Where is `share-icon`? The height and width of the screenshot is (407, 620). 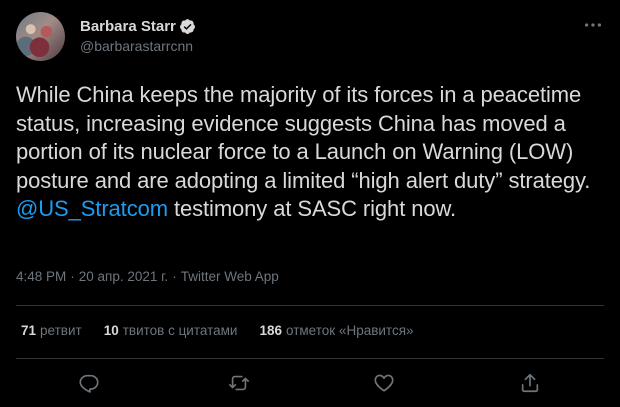 share-icon is located at coordinates (530, 383).